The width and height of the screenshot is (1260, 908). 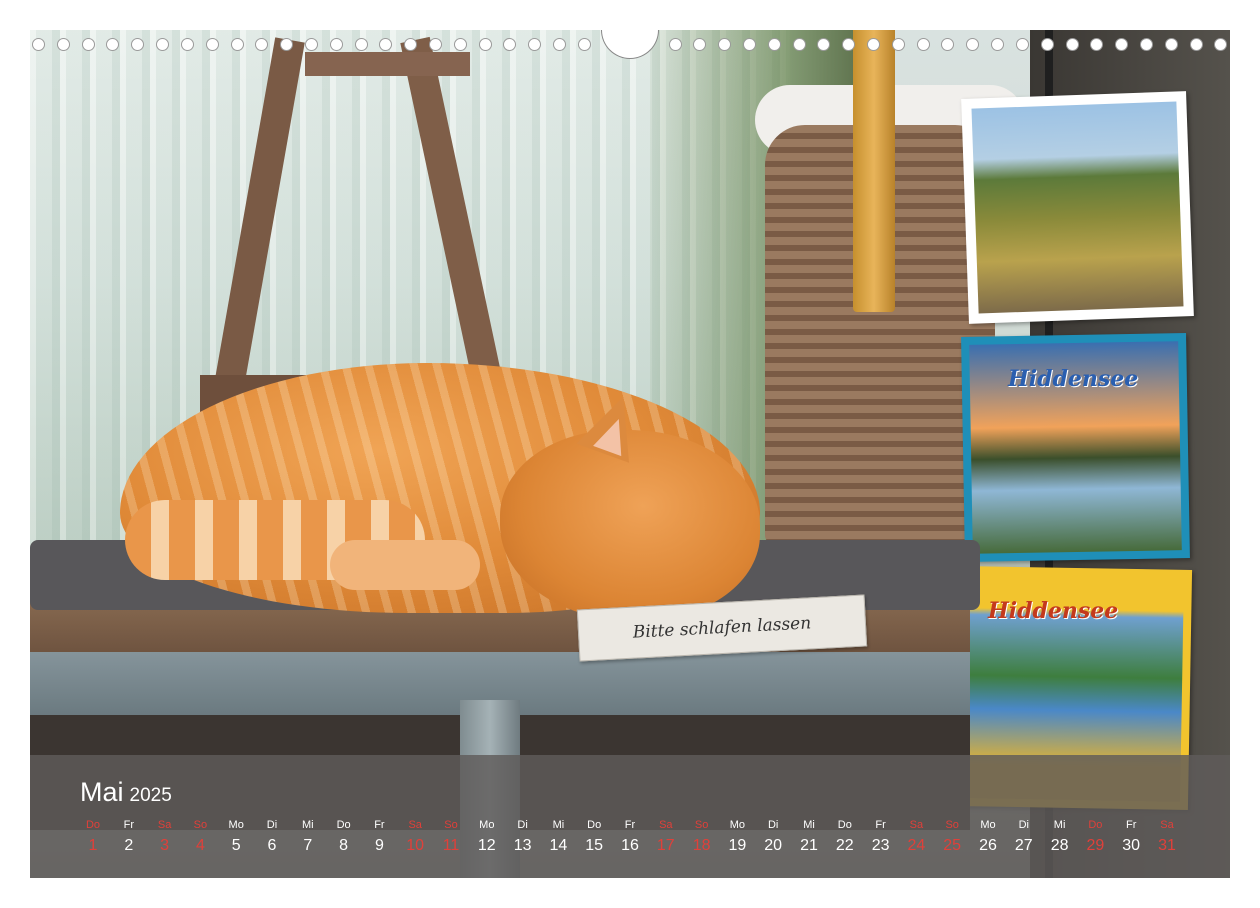 I want to click on day-number: 11, so click(x=451, y=845).